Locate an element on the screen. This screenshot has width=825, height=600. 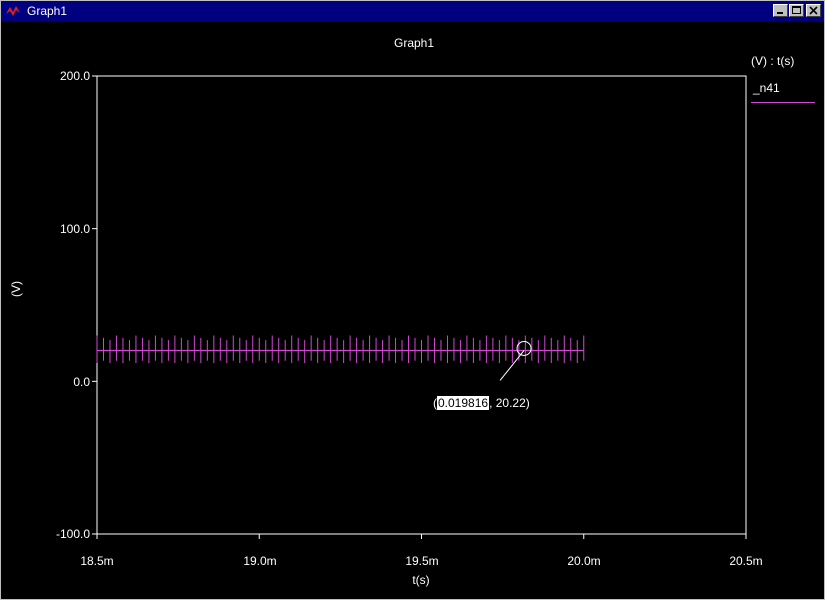
x-tick-label: 18.5m is located at coordinates (97, 561).